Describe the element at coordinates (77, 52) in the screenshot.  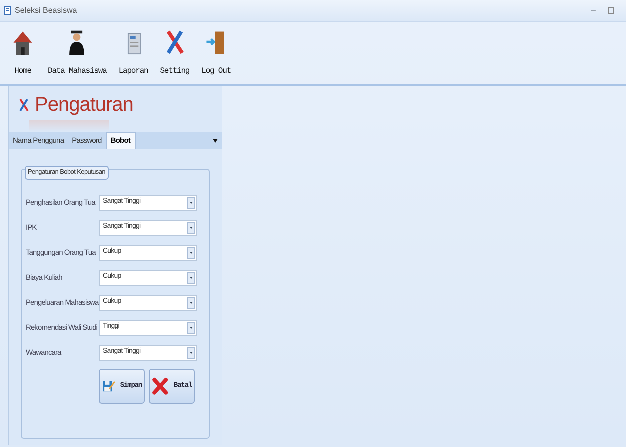
I see `toolbar-button: Data Mahasiswa` at that location.